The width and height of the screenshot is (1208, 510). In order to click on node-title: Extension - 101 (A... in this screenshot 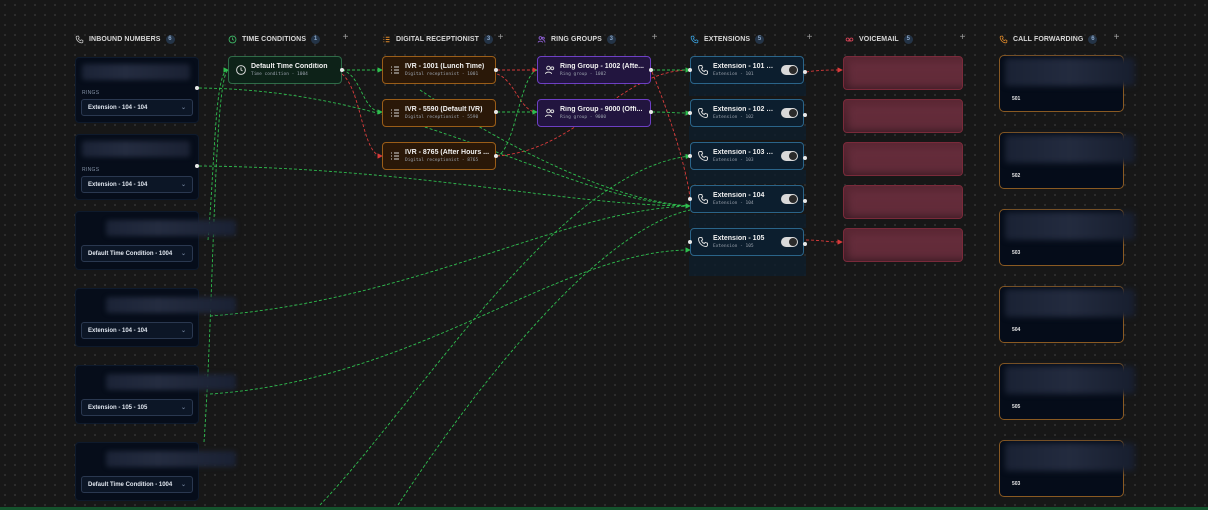, I will do `click(744, 66)`.